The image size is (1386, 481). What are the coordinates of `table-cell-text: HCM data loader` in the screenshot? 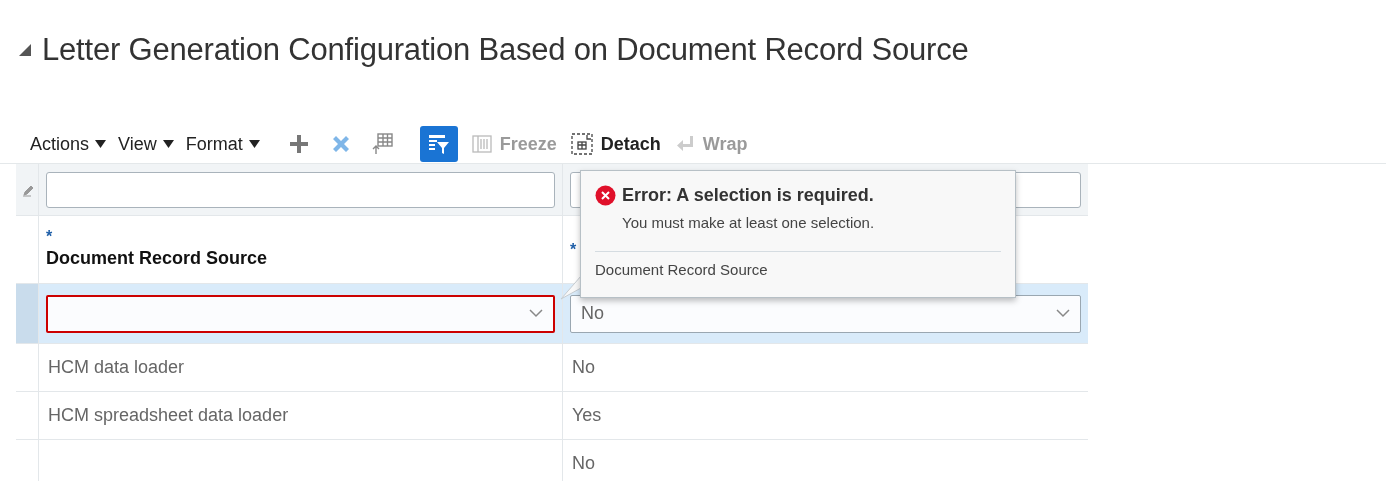 It's located at (116, 367).